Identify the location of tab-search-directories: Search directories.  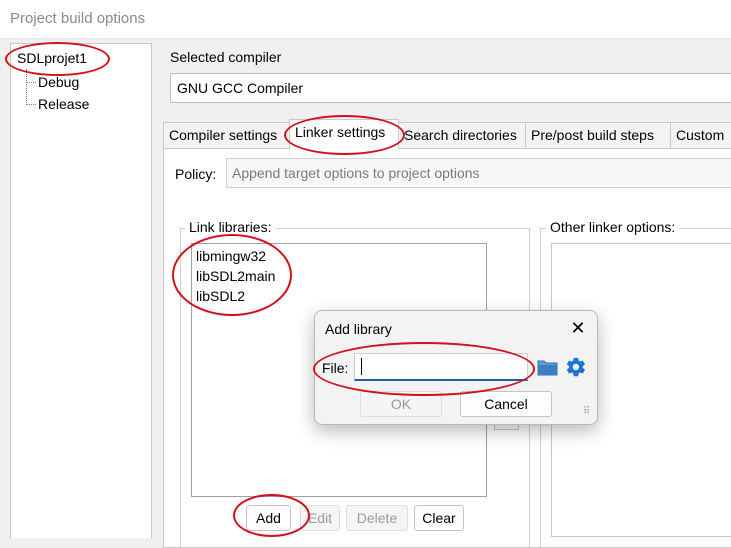
(462, 135).